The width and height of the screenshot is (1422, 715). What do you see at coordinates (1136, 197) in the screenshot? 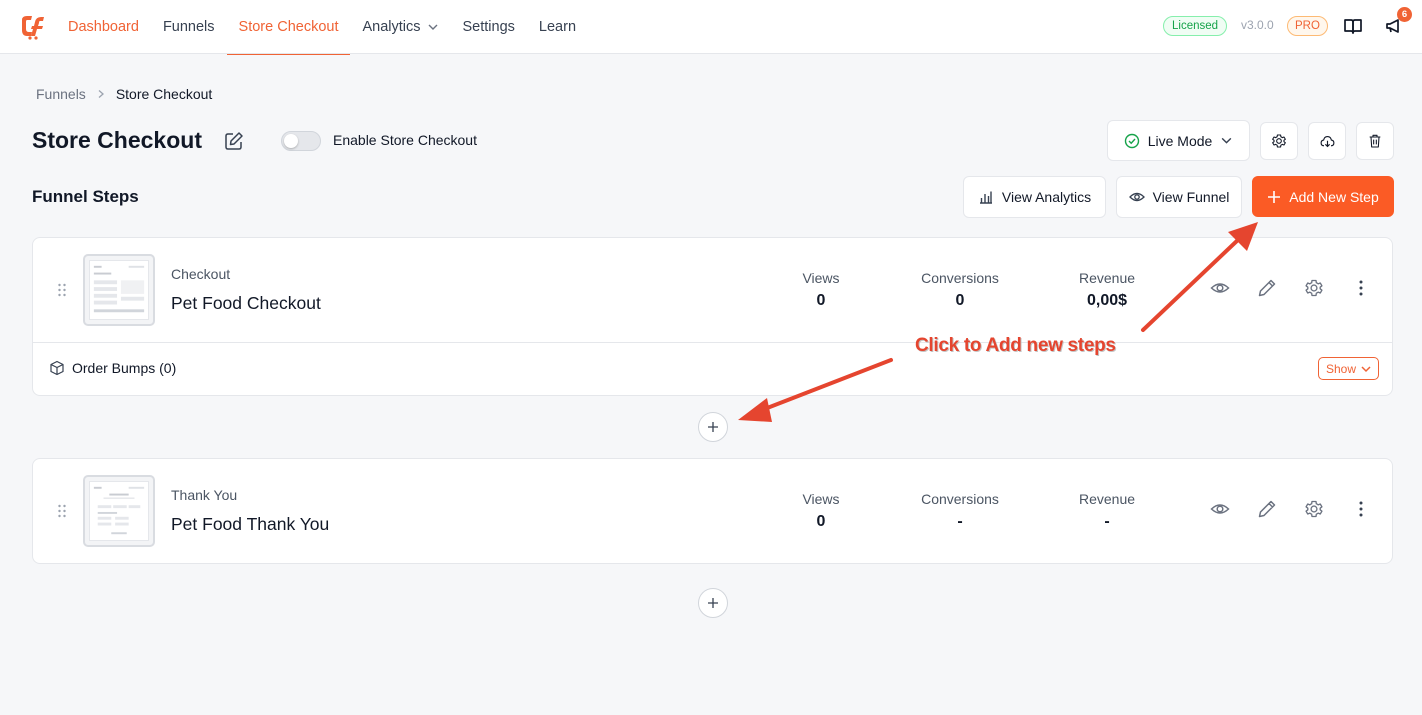
I see `eye-icon` at bounding box center [1136, 197].